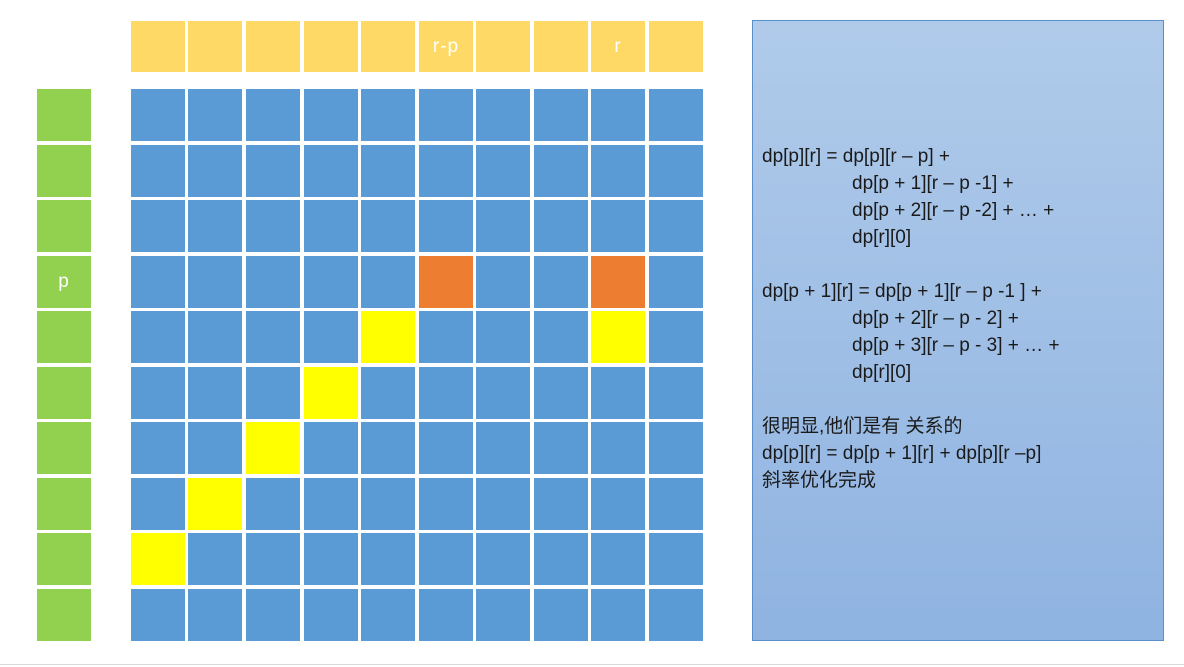 The height and width of the screenshot is (667, 1184). Describe the element at coordinates (902, 291) in the screenshot. I see `explanation-line: dp[p + 1][r] = dp[p + 1][r – p -1 ] +` at that location.